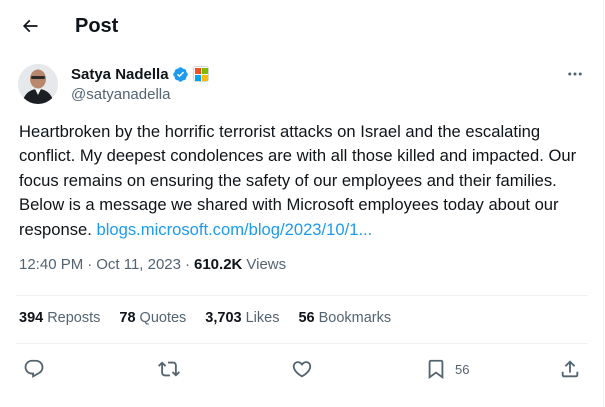  What do you see at coordinates (200, 74) in the screenshot?
I see `affiliation-badge-icon` at bounding box center [200, 74].